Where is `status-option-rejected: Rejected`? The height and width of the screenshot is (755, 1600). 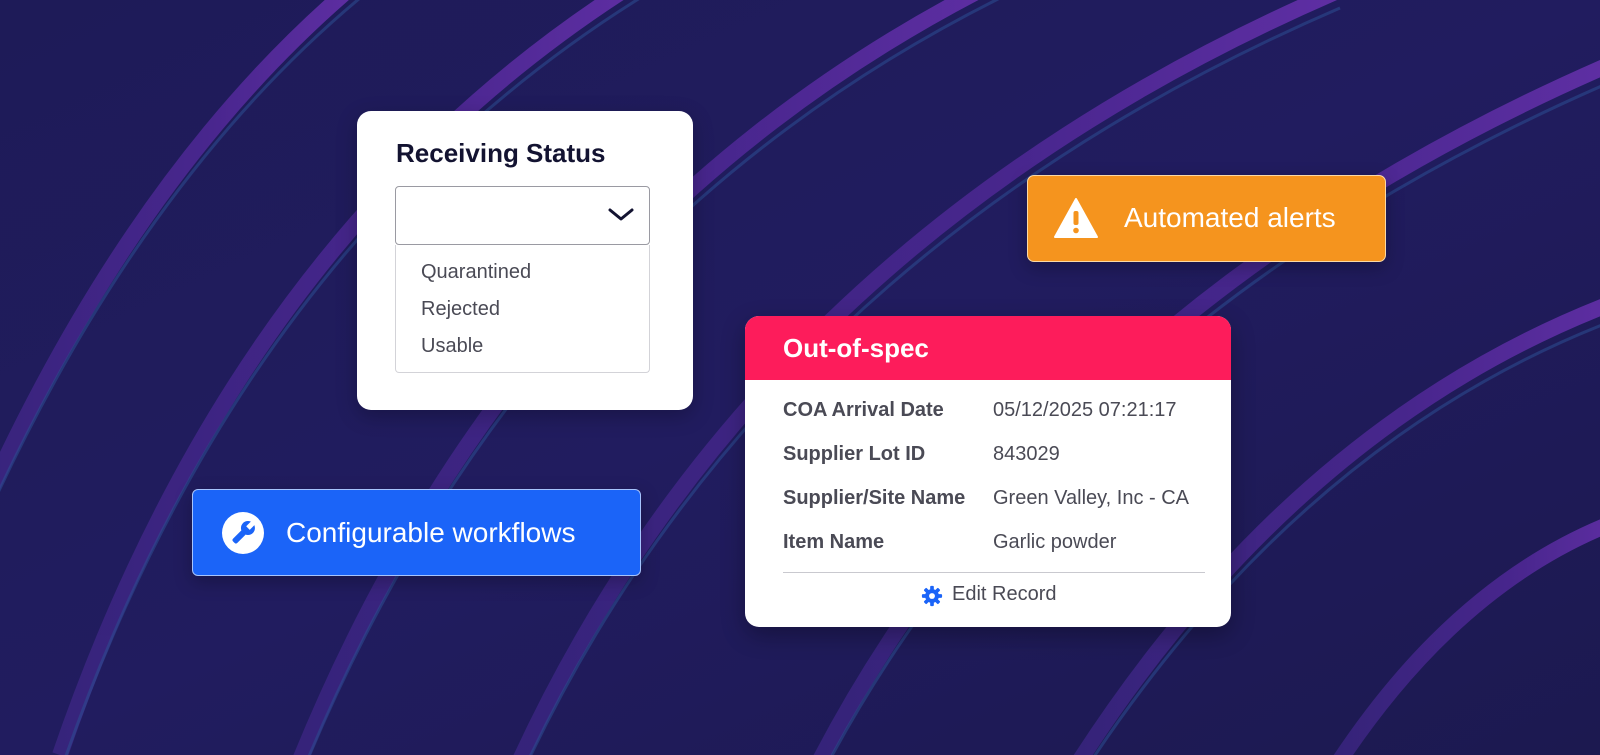
status-option-rejected: Rejected is located at coordinates (522, 312).